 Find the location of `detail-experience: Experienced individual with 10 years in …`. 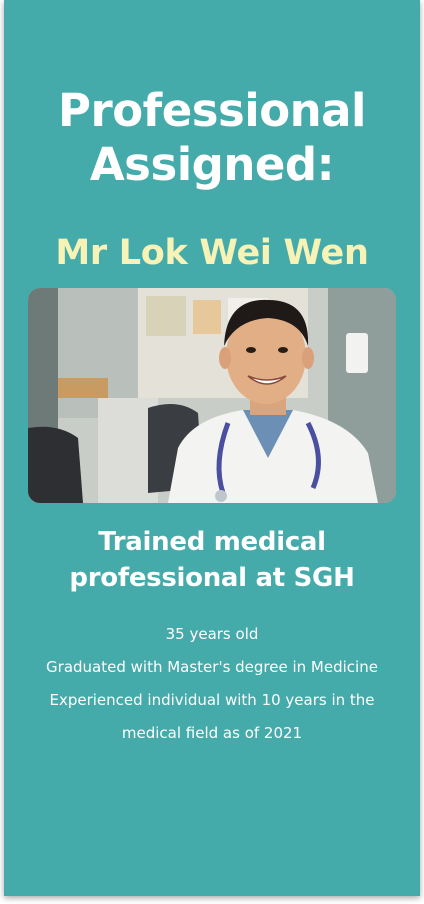

detail-experience: Experienced individual with 10 years in … is located at coordinates (212, 716).